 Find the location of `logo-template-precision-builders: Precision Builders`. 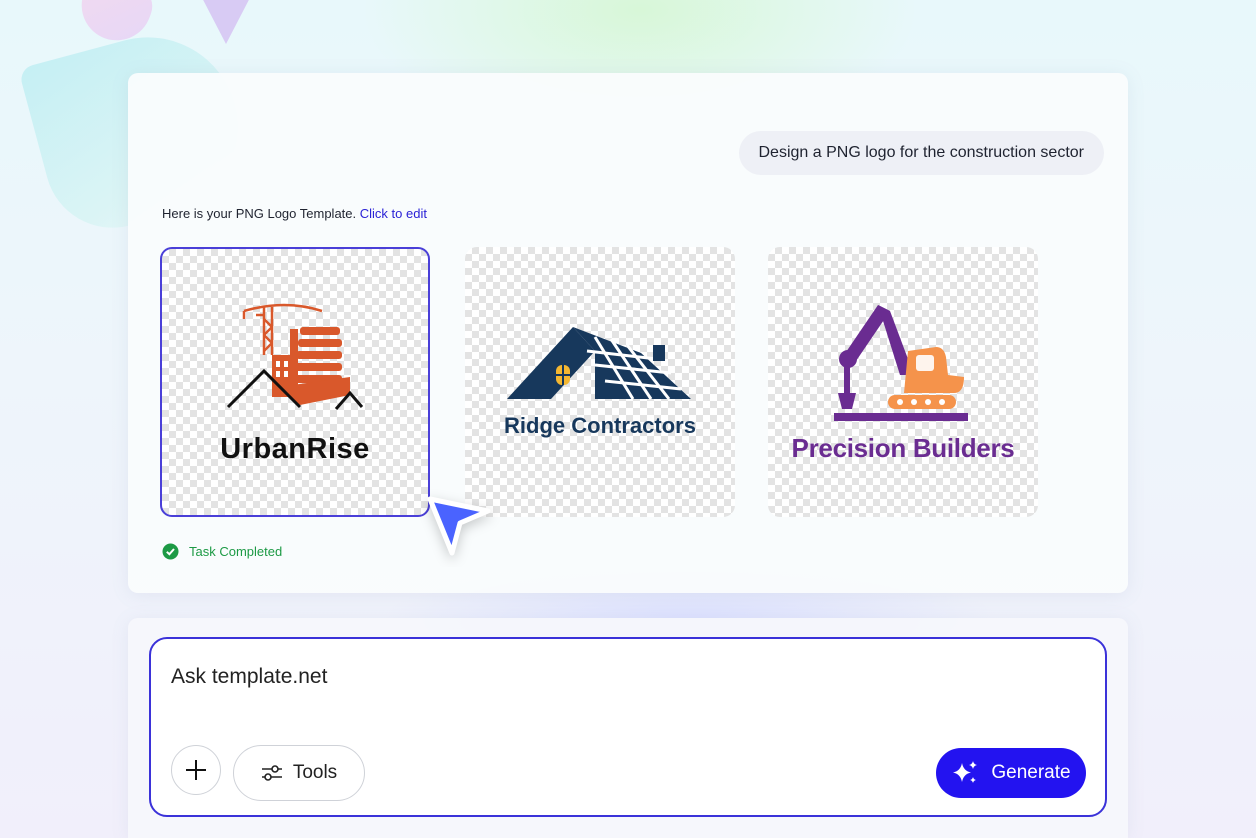

logo-template-precision-builders: Precision Builders is located at coordinates (903, 382).